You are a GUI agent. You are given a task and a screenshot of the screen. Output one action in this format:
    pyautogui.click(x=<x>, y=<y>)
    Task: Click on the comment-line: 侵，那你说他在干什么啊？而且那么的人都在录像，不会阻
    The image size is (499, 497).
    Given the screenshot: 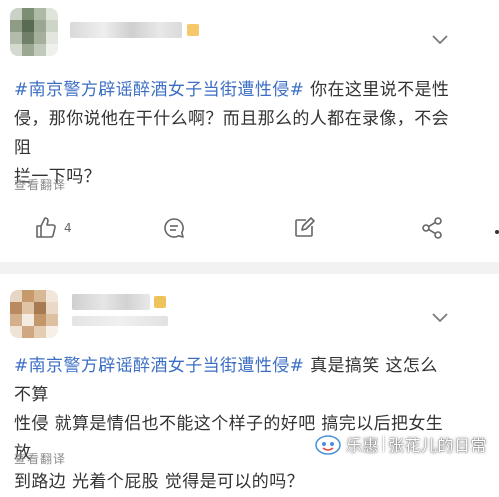 What is the action you would take?
    pyautogui.click(x=231, y=133)
    